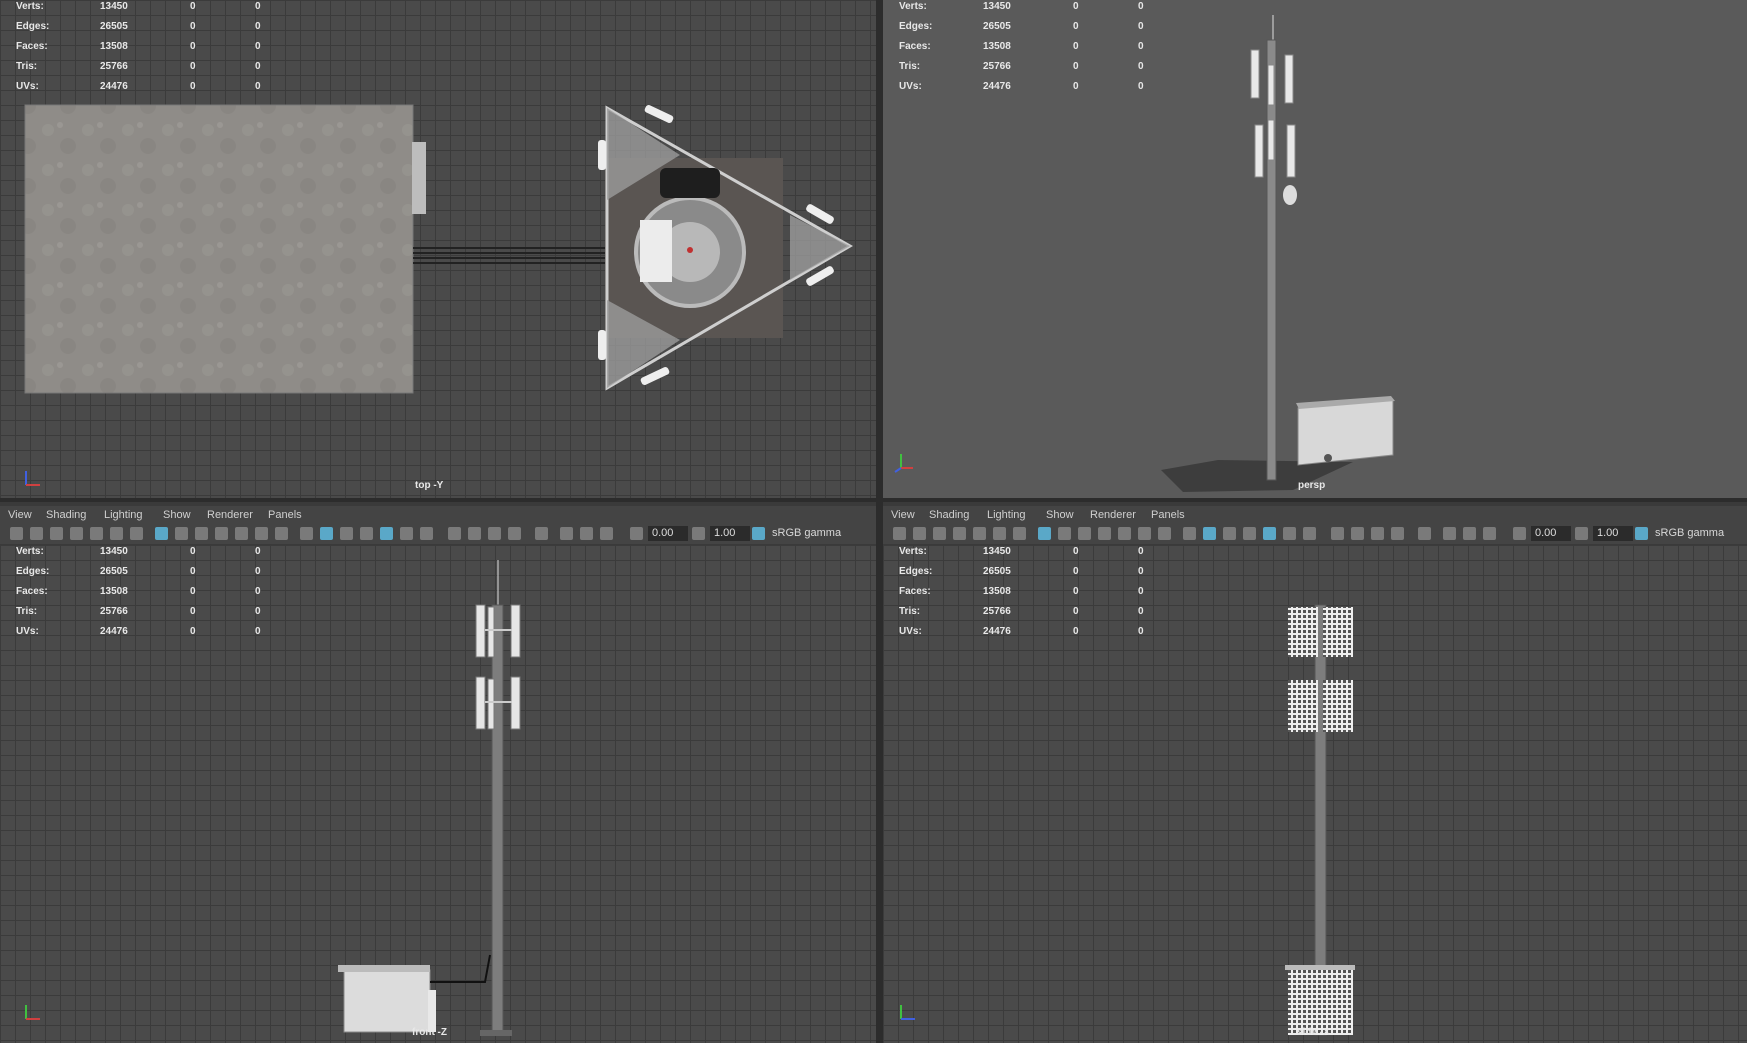 Image resolution: width=1747 pixels, height=1043 pixels. Describe the element at coordinates (419, 178) in the screenshot. I see `slab-lip` at that location.